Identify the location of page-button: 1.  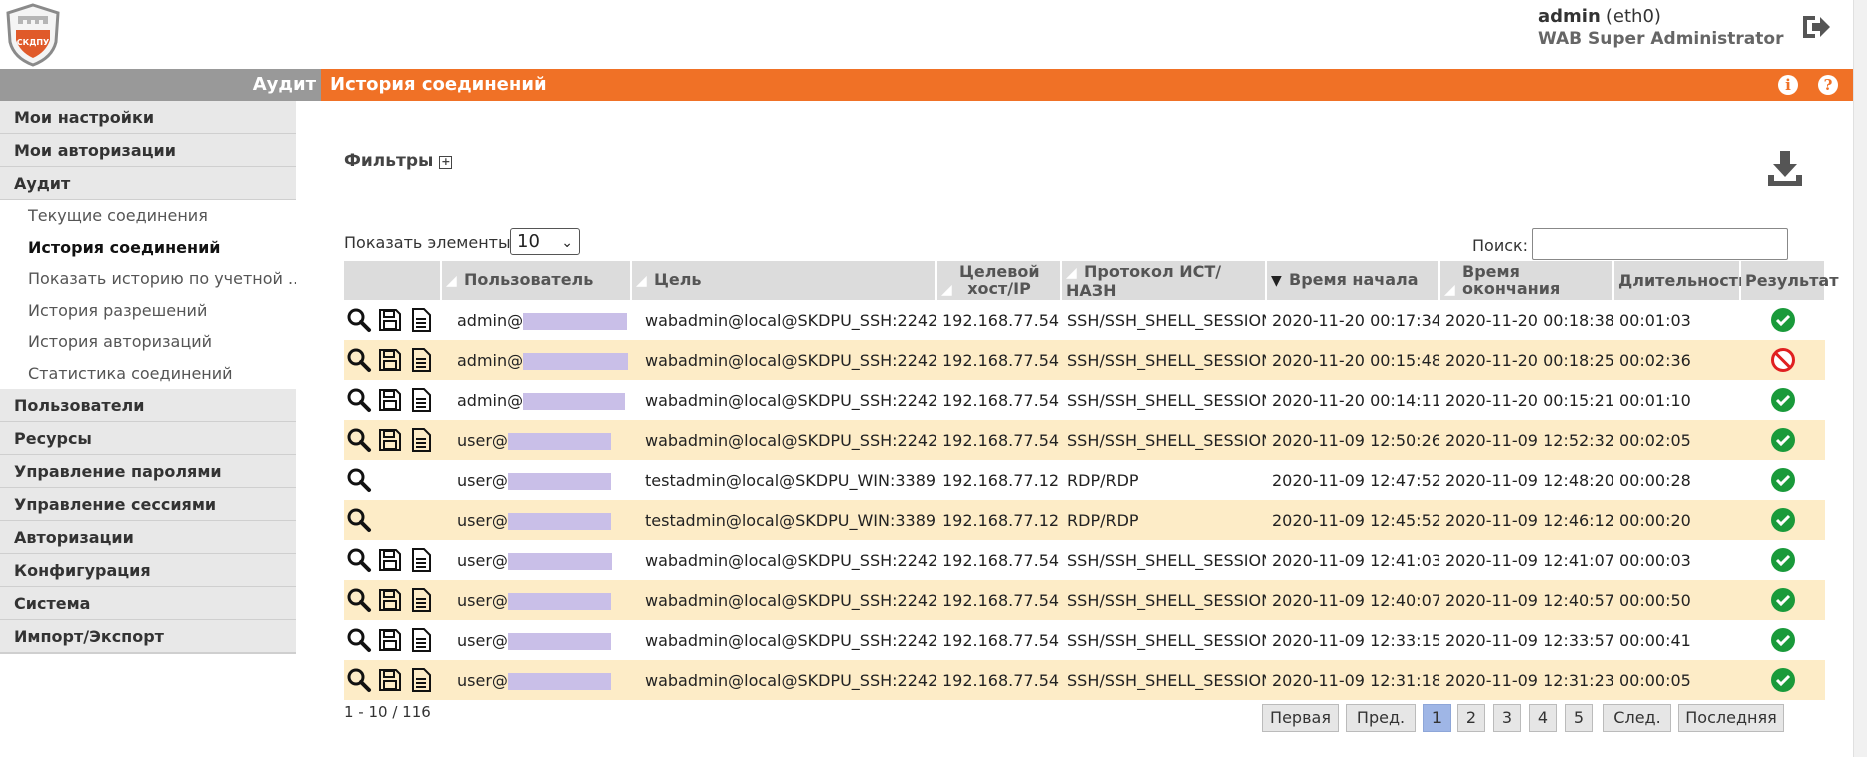
(1437, 718).